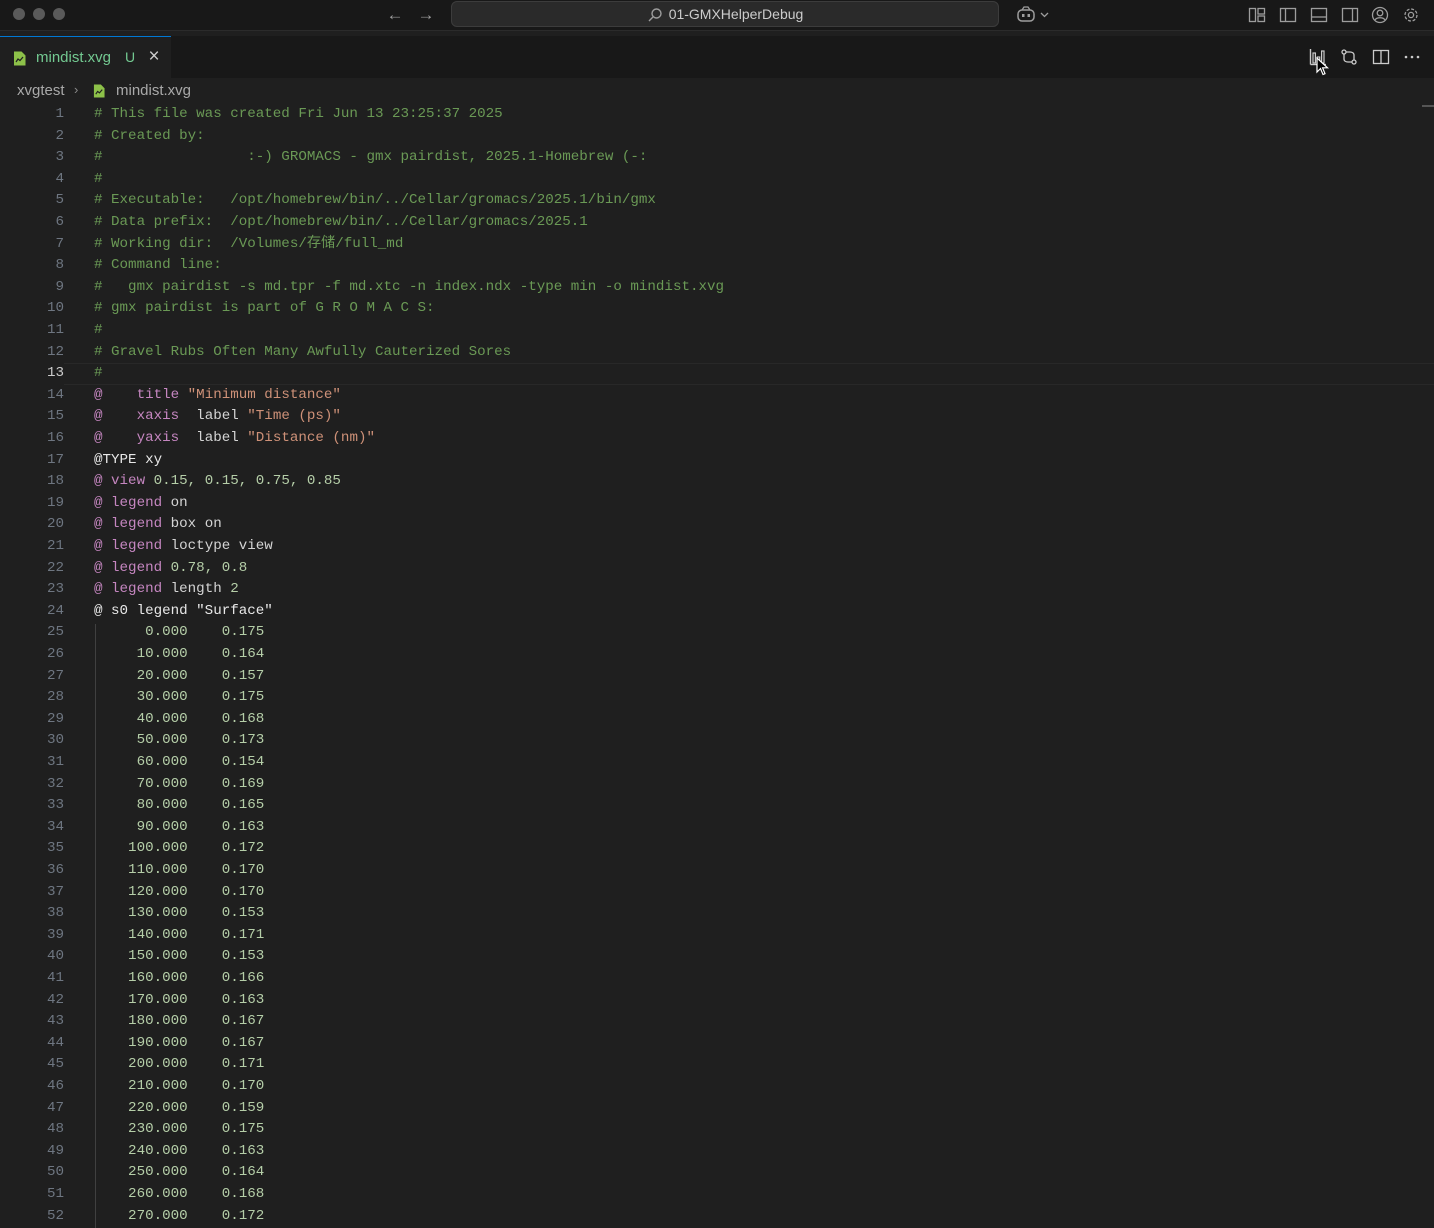 The image size is (1434, 1228). What do you see at coordinates (711, 137) in the screenshot?
I see `code-line: 2 # Created by:` at bounding box center [711, 137].